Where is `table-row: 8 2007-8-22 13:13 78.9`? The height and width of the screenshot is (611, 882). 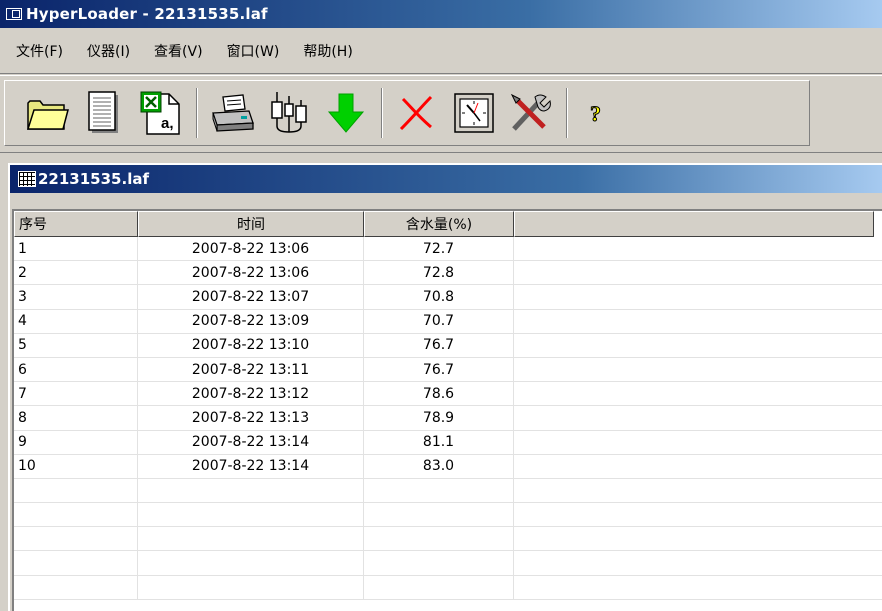 table-row: 8 2007-8-22 13:13 78.9 is located at coordinates (448, 418).